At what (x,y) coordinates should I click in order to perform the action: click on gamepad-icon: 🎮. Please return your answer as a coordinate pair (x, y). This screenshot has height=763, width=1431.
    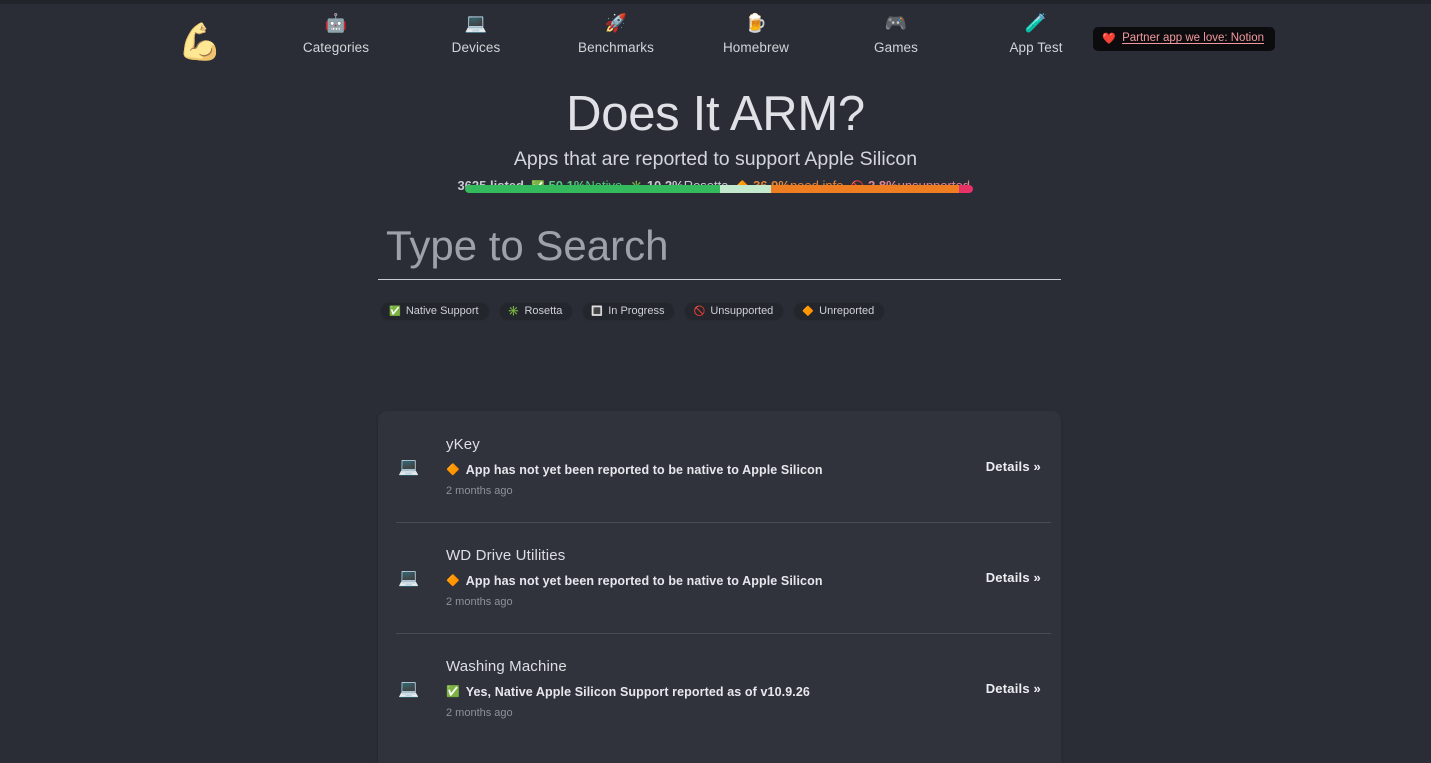
    Looking at the image, I should click on (896, 23).